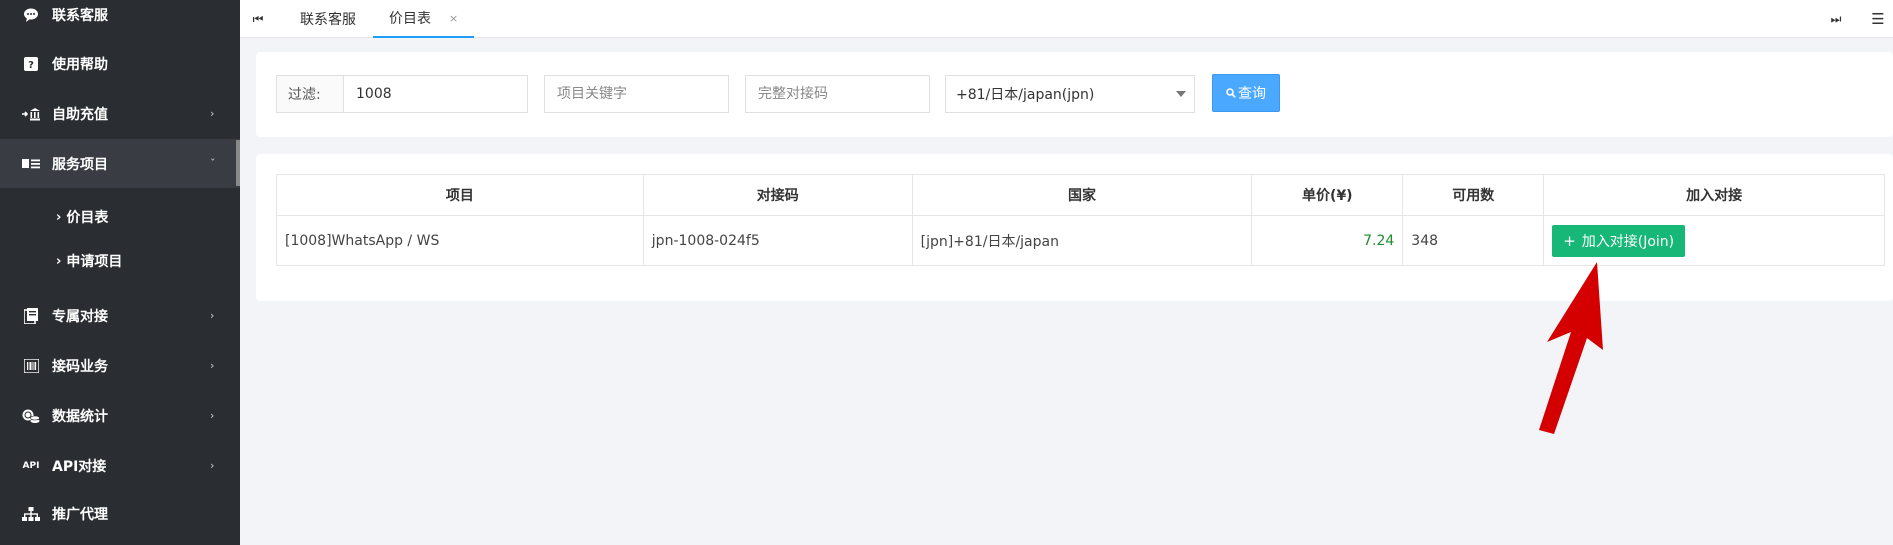 This screenshot has height=545, width=1893. What do you see at coordinates (777, 195) in the screenshot?
I see `column-header: 对接码` at bounding box center [777, 195].